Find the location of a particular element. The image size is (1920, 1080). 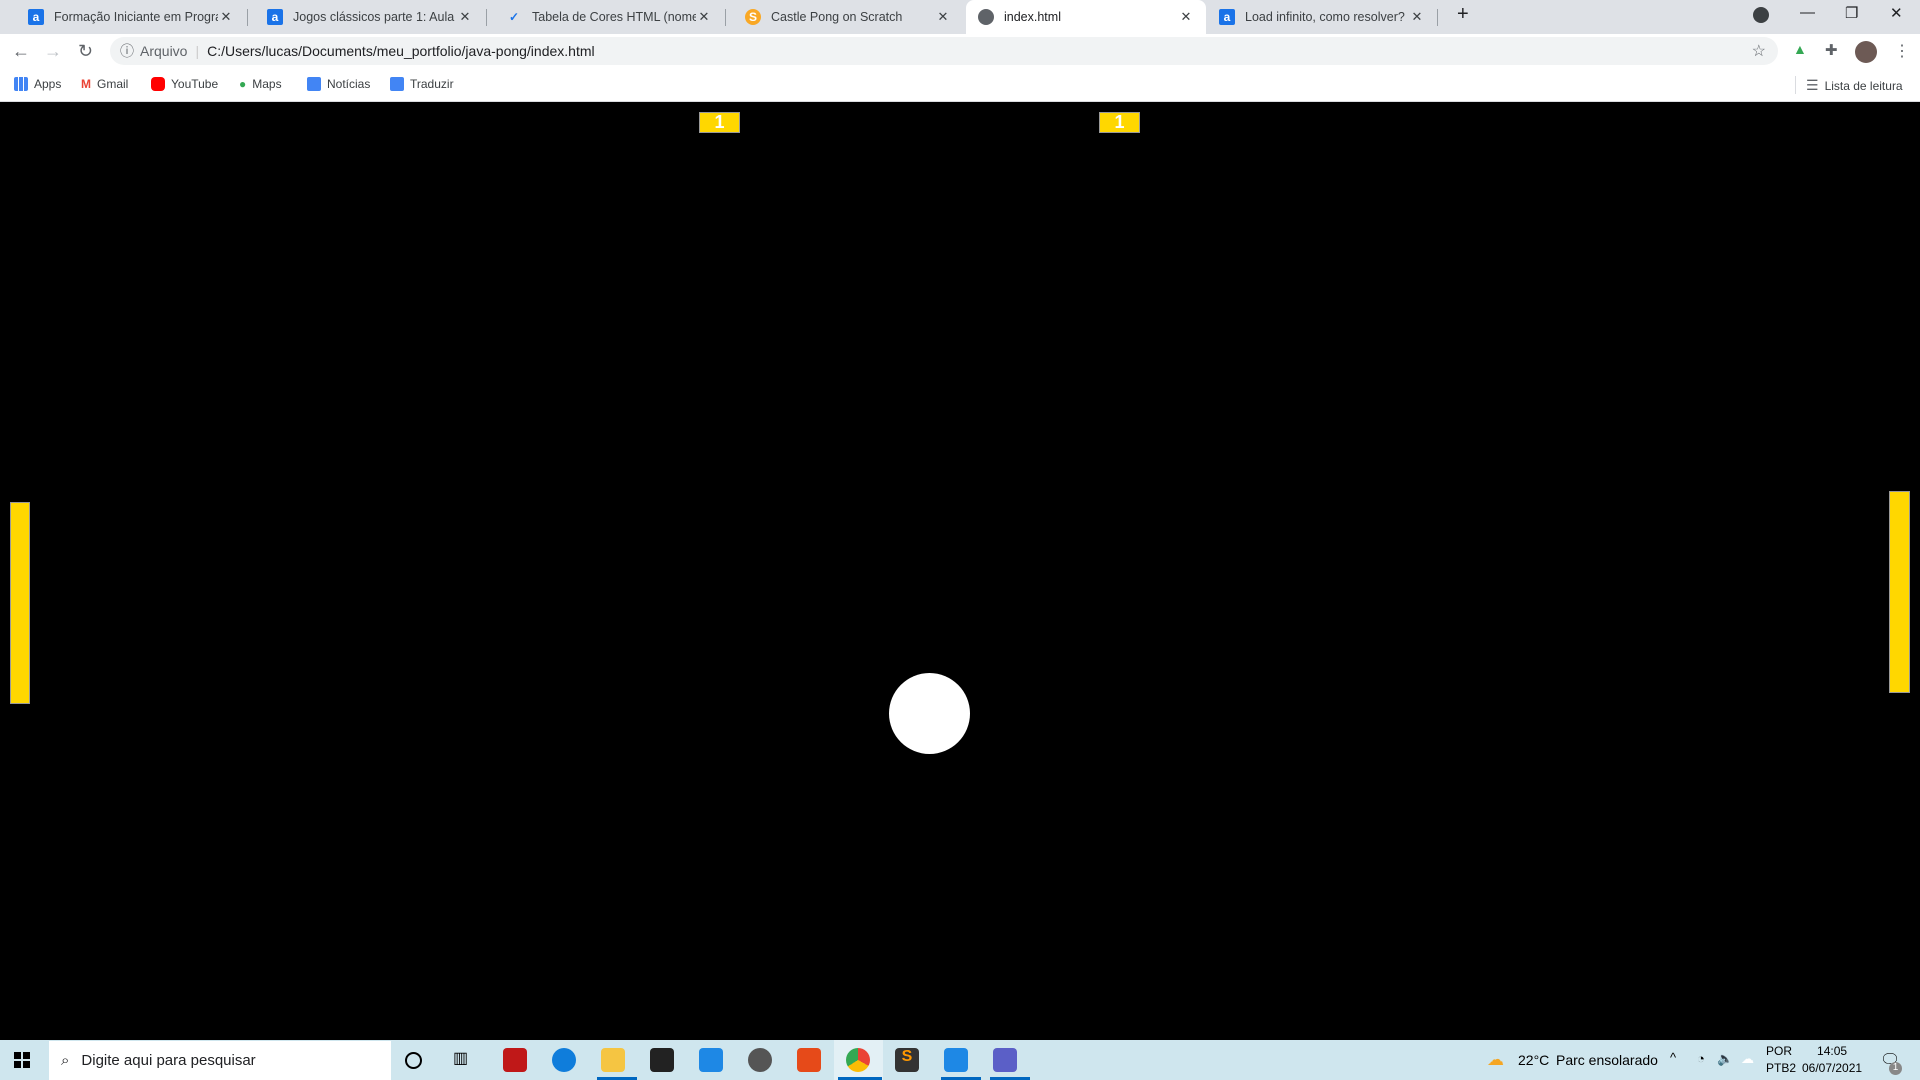

store-icon is located at coordinates (662, 1060).